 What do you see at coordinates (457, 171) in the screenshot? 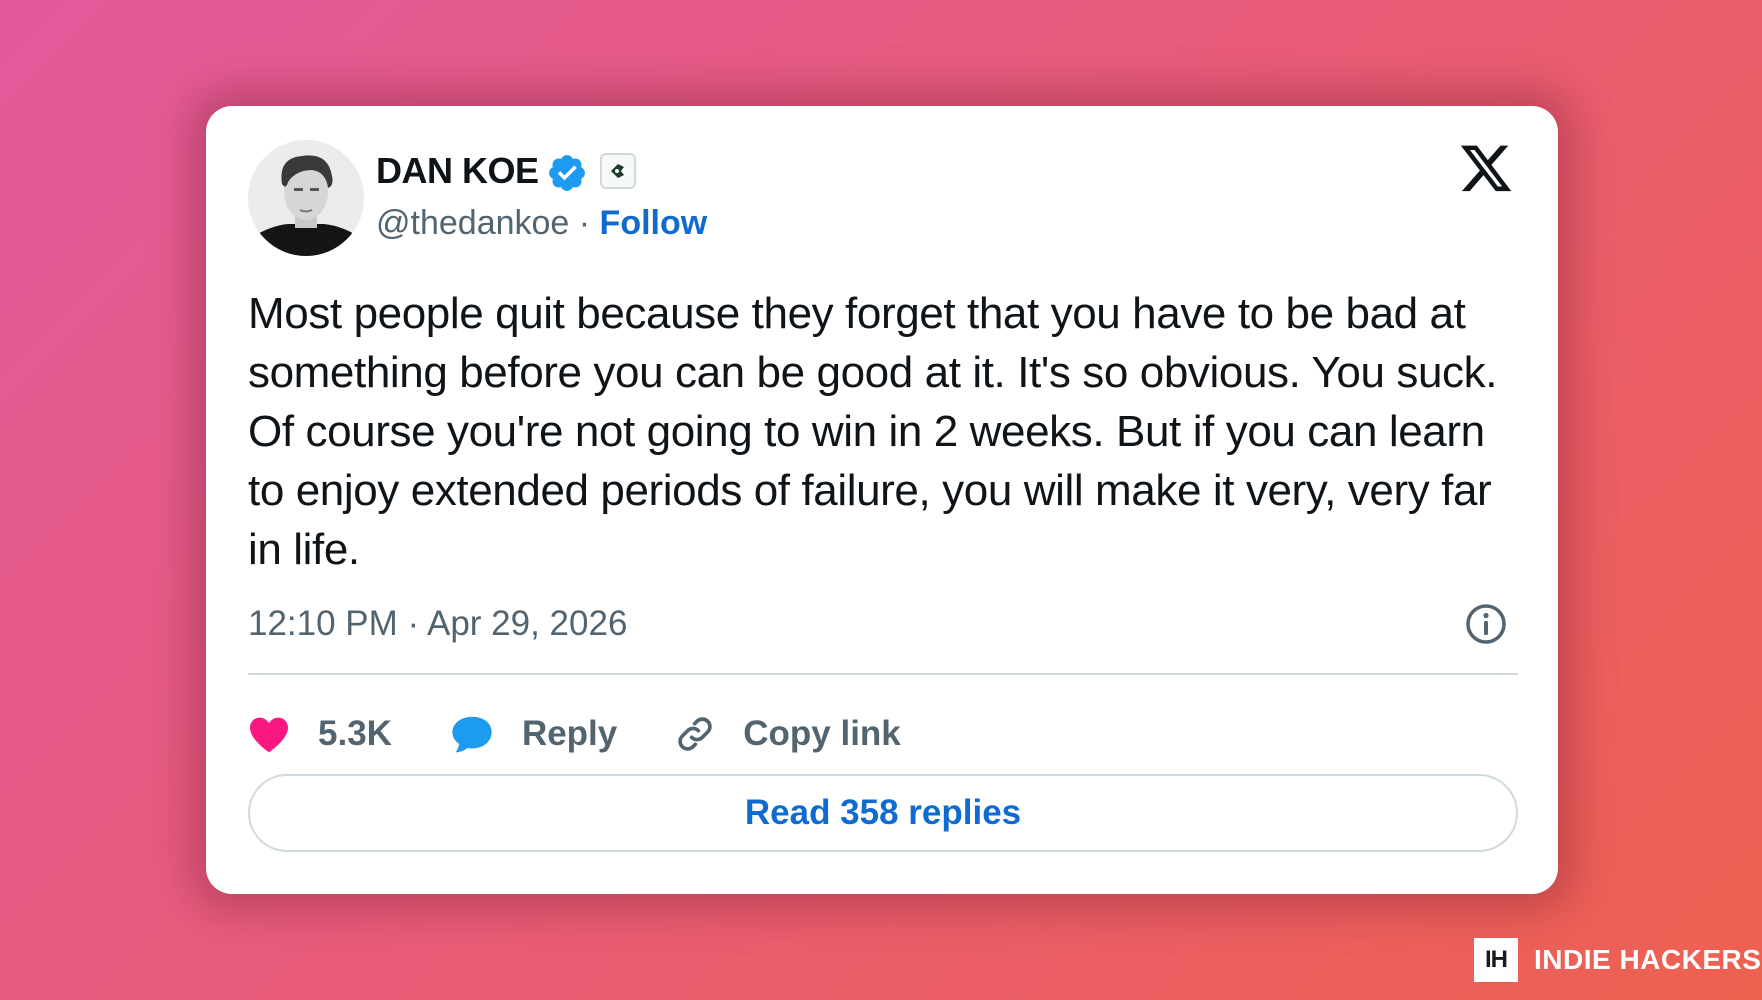
I see `author-name: DAN KOE` at bounding box center [457, 171].